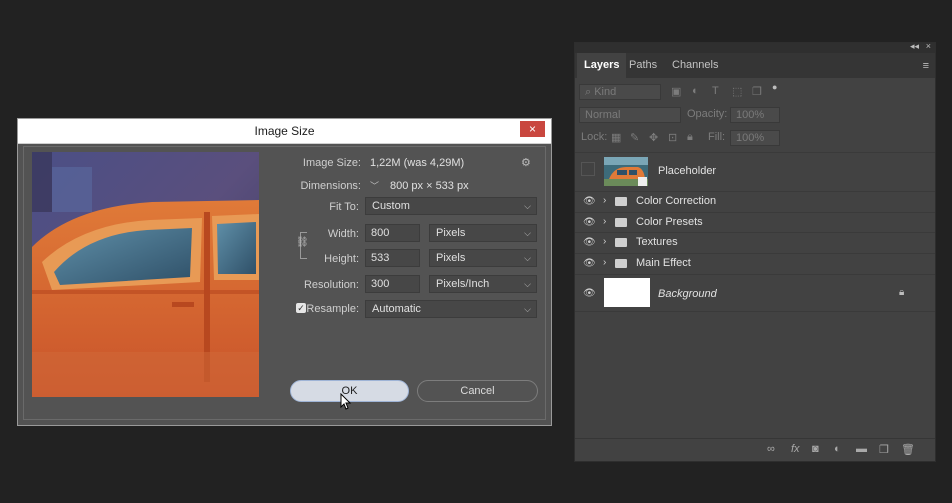 This screenshot has height=503, width=952. Describe the element at coordinates (663, 263) in the screenshot. I see `layer-name: Main Effect` at that location.